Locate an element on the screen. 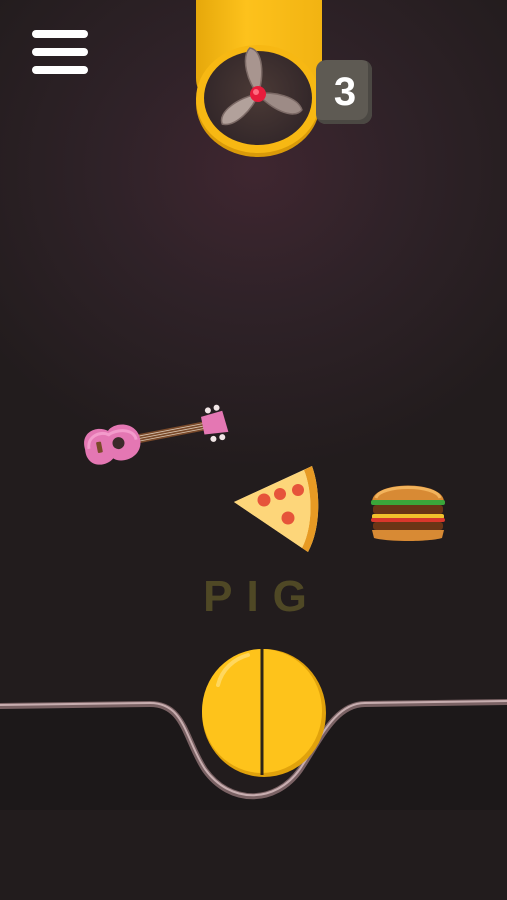 This screenshot has height=900, width=507. fan-icon is located at coordinates (258, 96).